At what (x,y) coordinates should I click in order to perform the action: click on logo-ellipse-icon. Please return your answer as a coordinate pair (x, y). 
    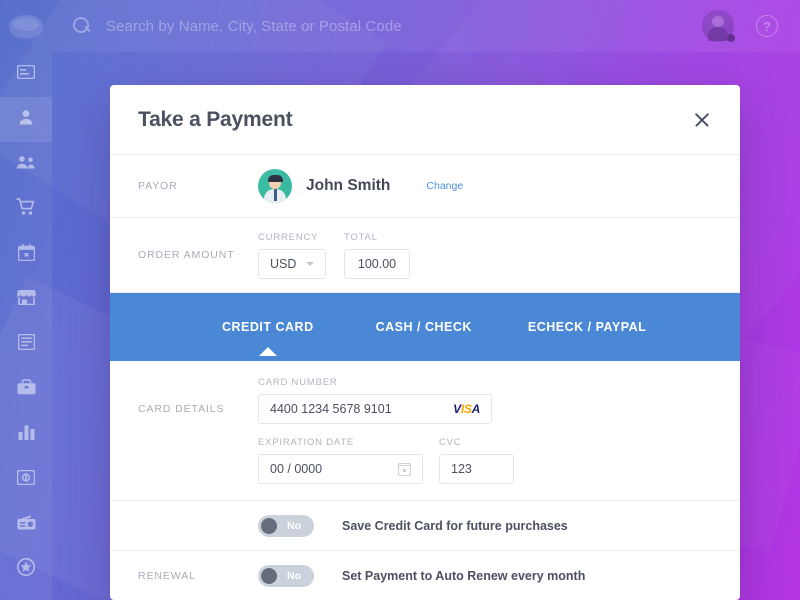
    Looking at the image, I should click on (26, 26).